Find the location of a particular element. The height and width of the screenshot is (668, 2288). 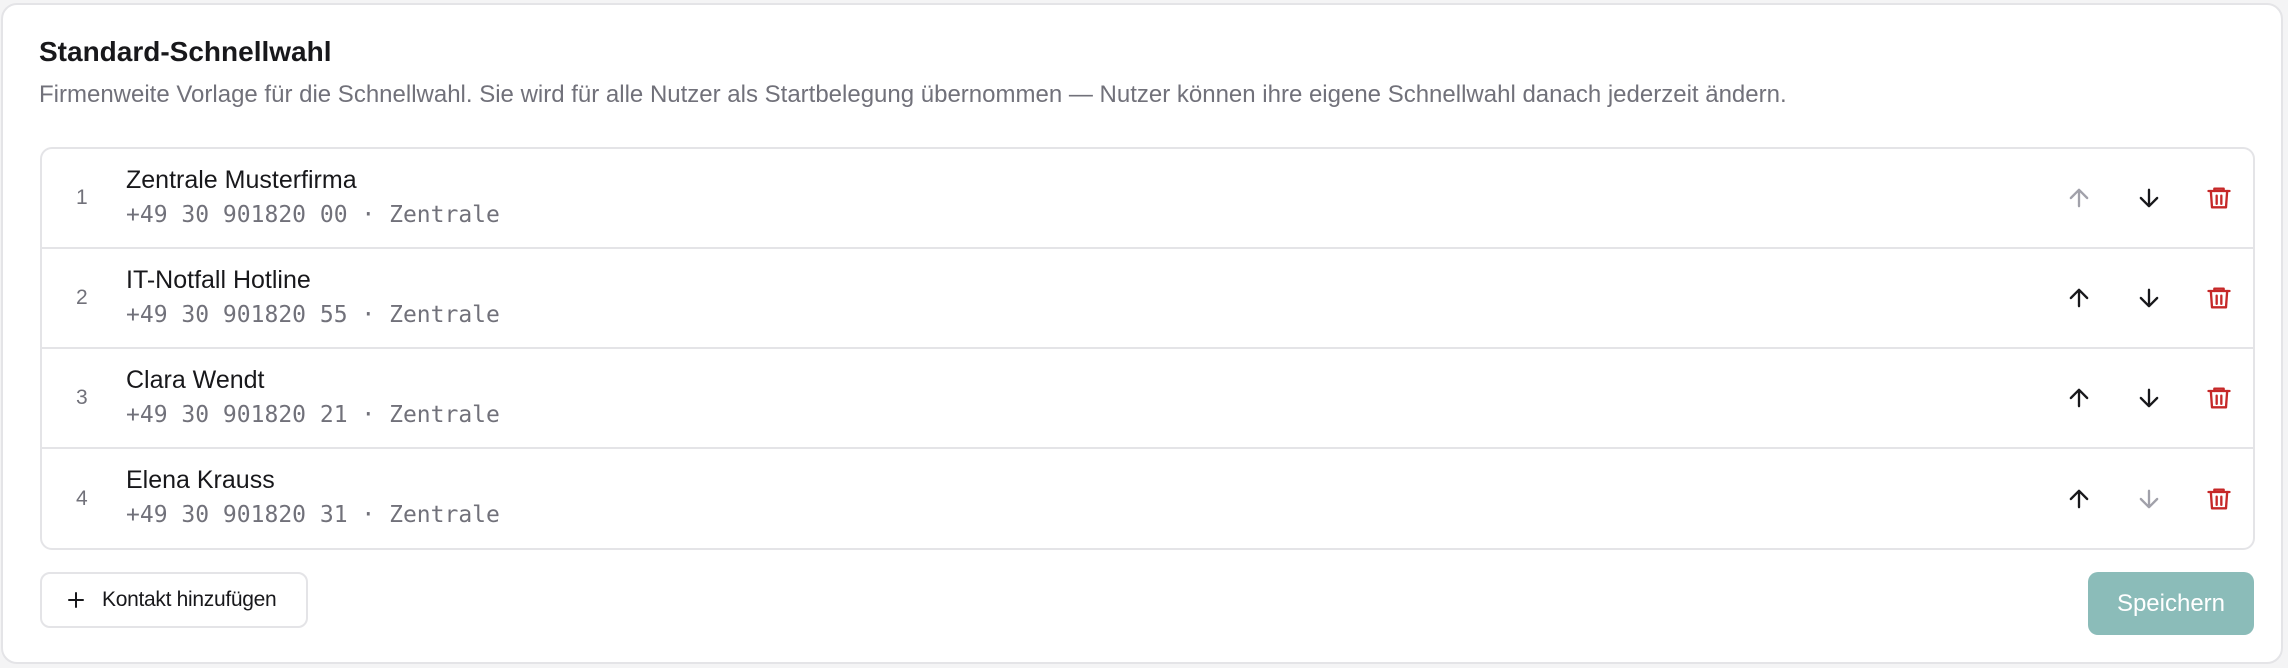

section-title: Standard-Schnellwahl is located at coordinates (185, 51).